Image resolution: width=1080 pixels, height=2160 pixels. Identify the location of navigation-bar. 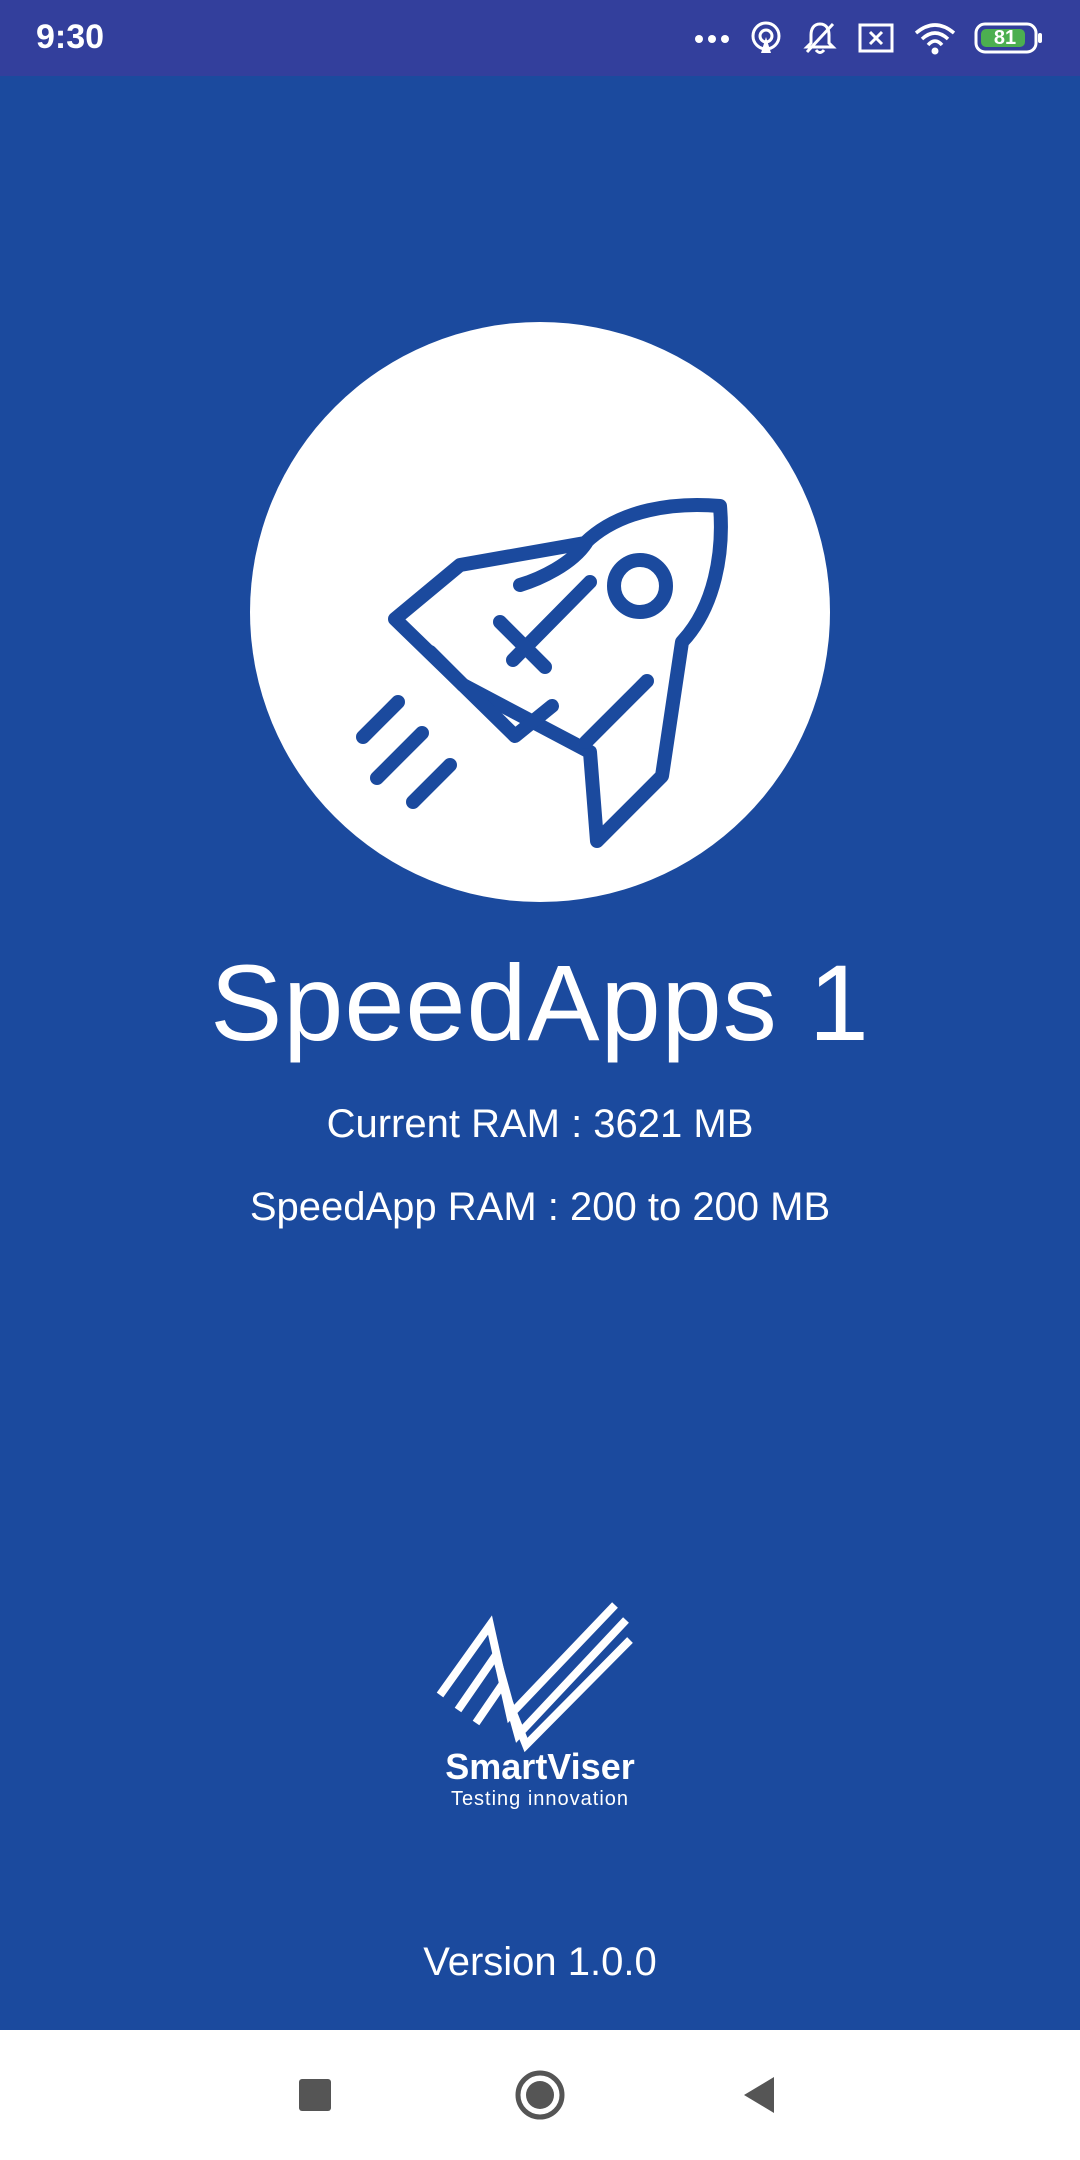
(540, 2095).